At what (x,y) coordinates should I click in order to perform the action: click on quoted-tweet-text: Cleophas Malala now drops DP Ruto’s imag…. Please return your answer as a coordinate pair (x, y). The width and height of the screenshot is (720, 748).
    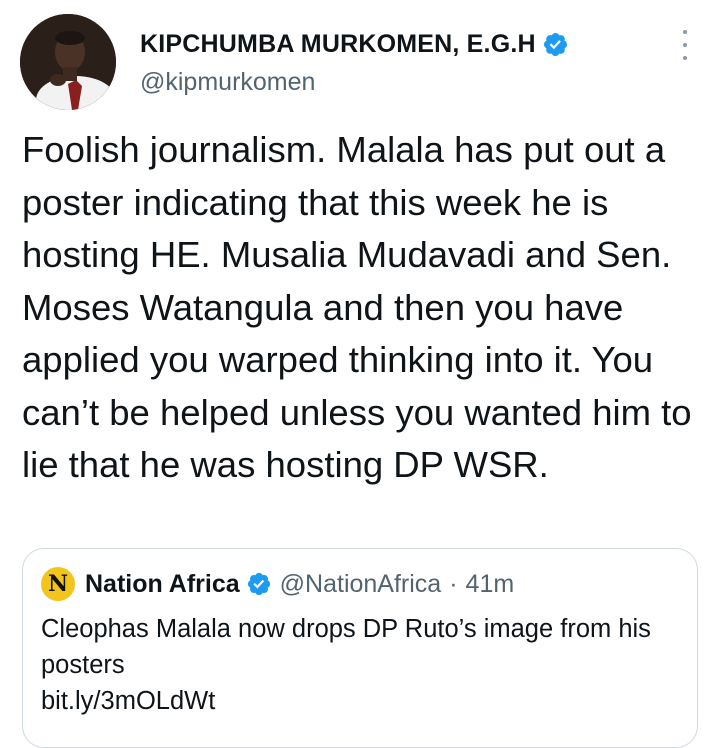
    Looking at the image, I should click on (346, 647).